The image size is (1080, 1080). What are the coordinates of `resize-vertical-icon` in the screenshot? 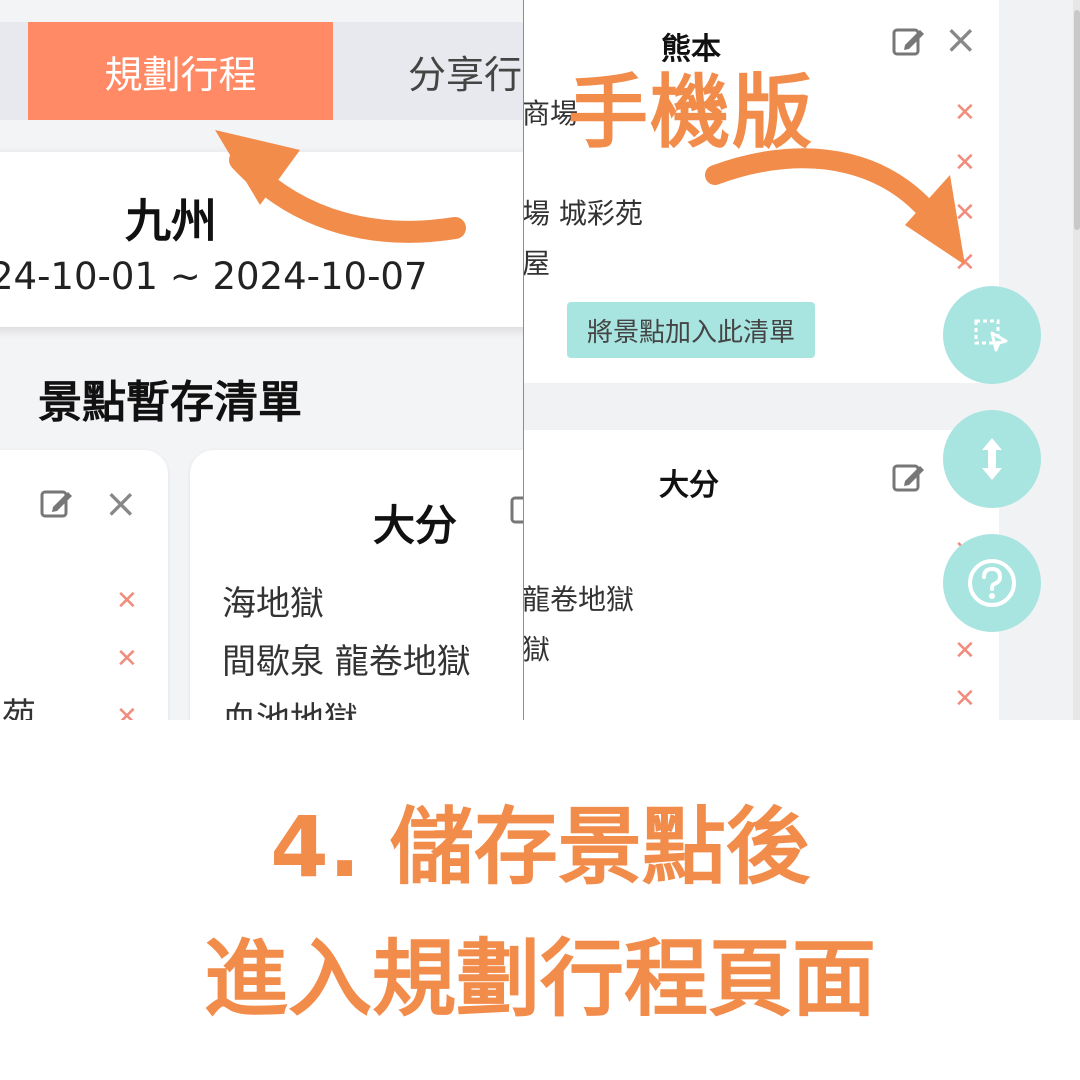 It's located at (992, 459).